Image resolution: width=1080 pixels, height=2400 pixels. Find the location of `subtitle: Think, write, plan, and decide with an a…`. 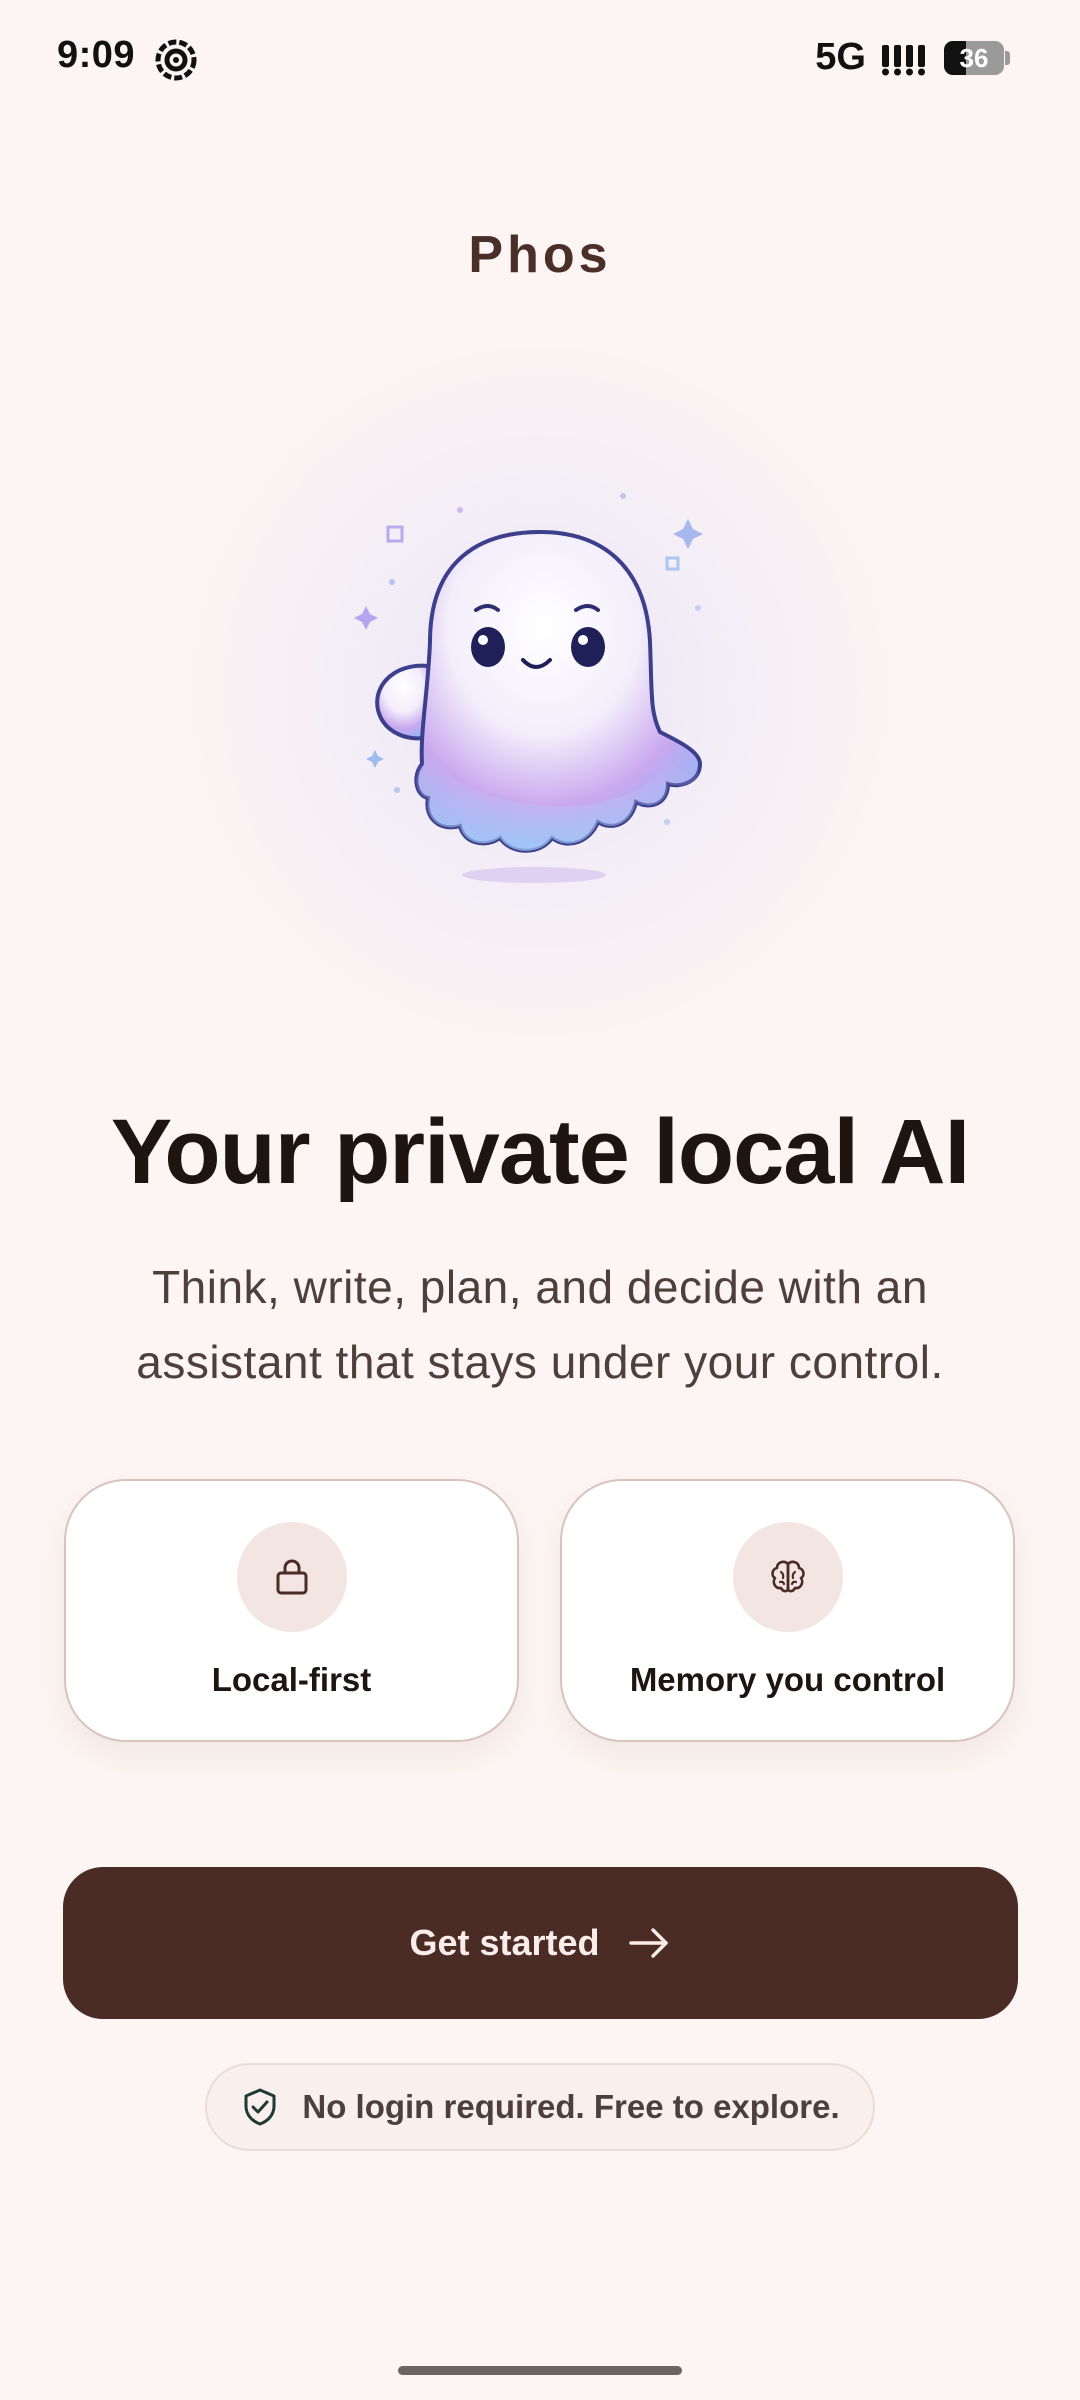

subtitle: Think, write, plan, and decide with an a… is located at coordinates (540, 1324).